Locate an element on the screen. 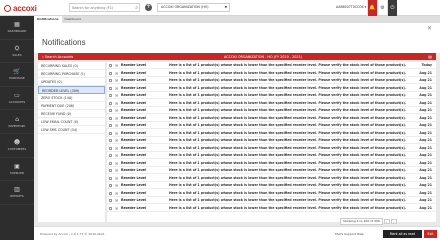 The image size is (440, 240). sidebar-item-supplier: ▣ SUPPLIER is located at coordinates (17, 170).